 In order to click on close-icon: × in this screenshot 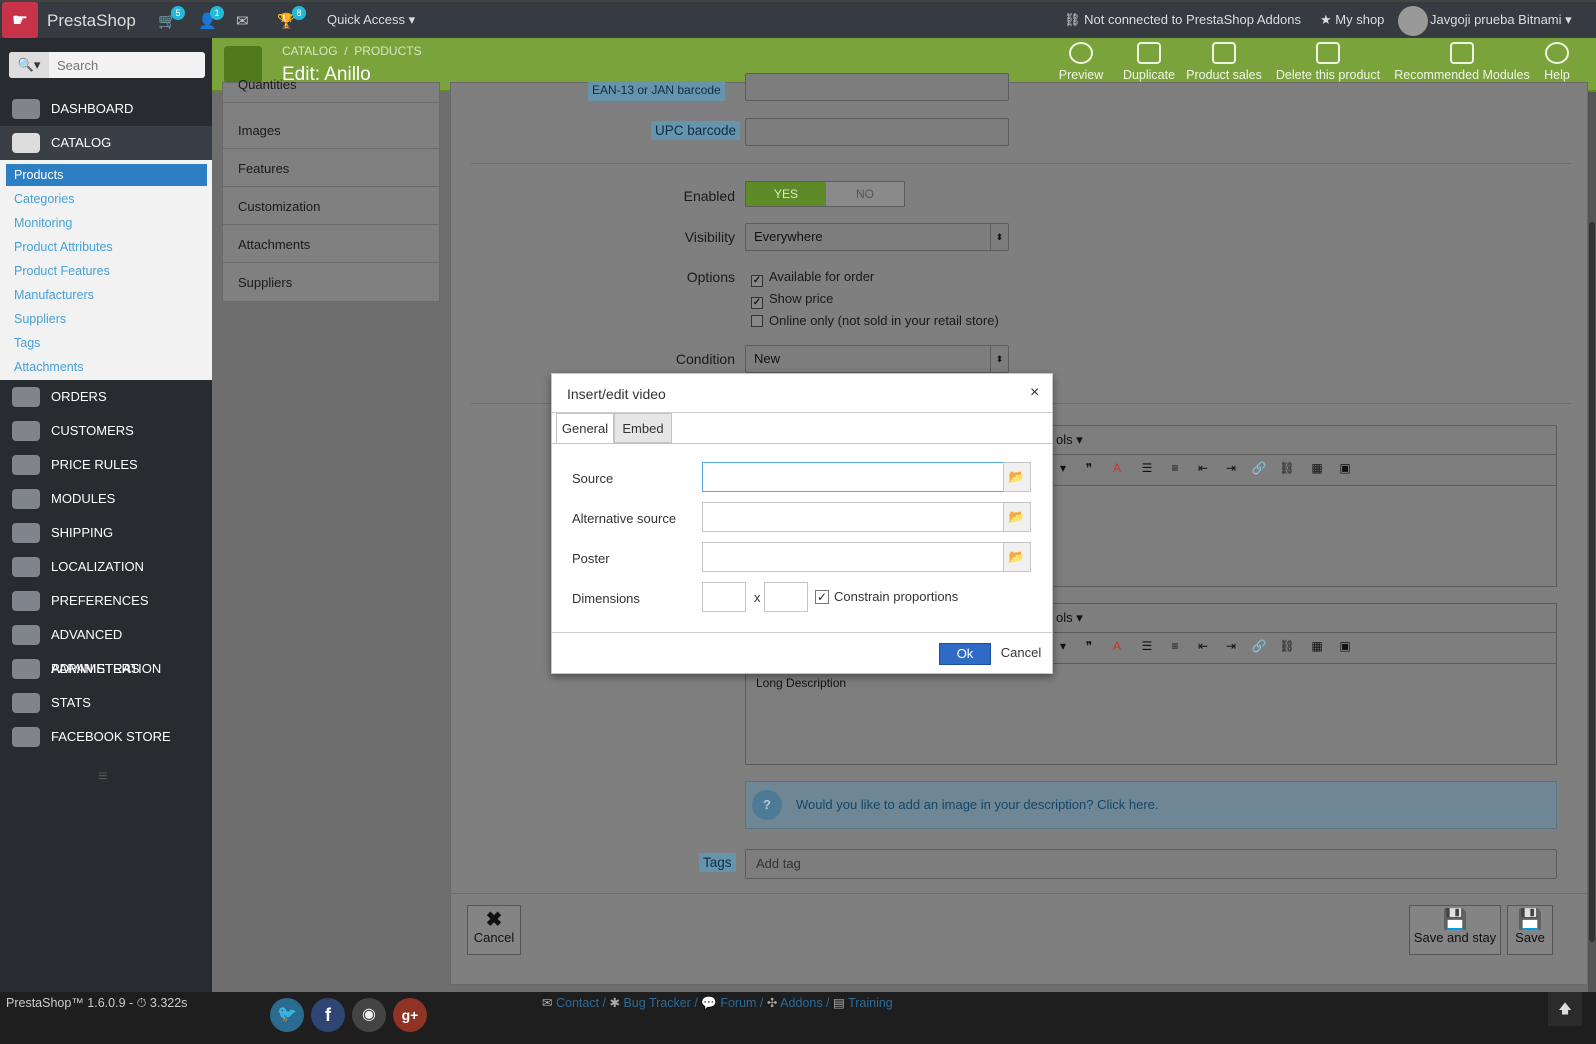, I will do `click(1034, 393)`.